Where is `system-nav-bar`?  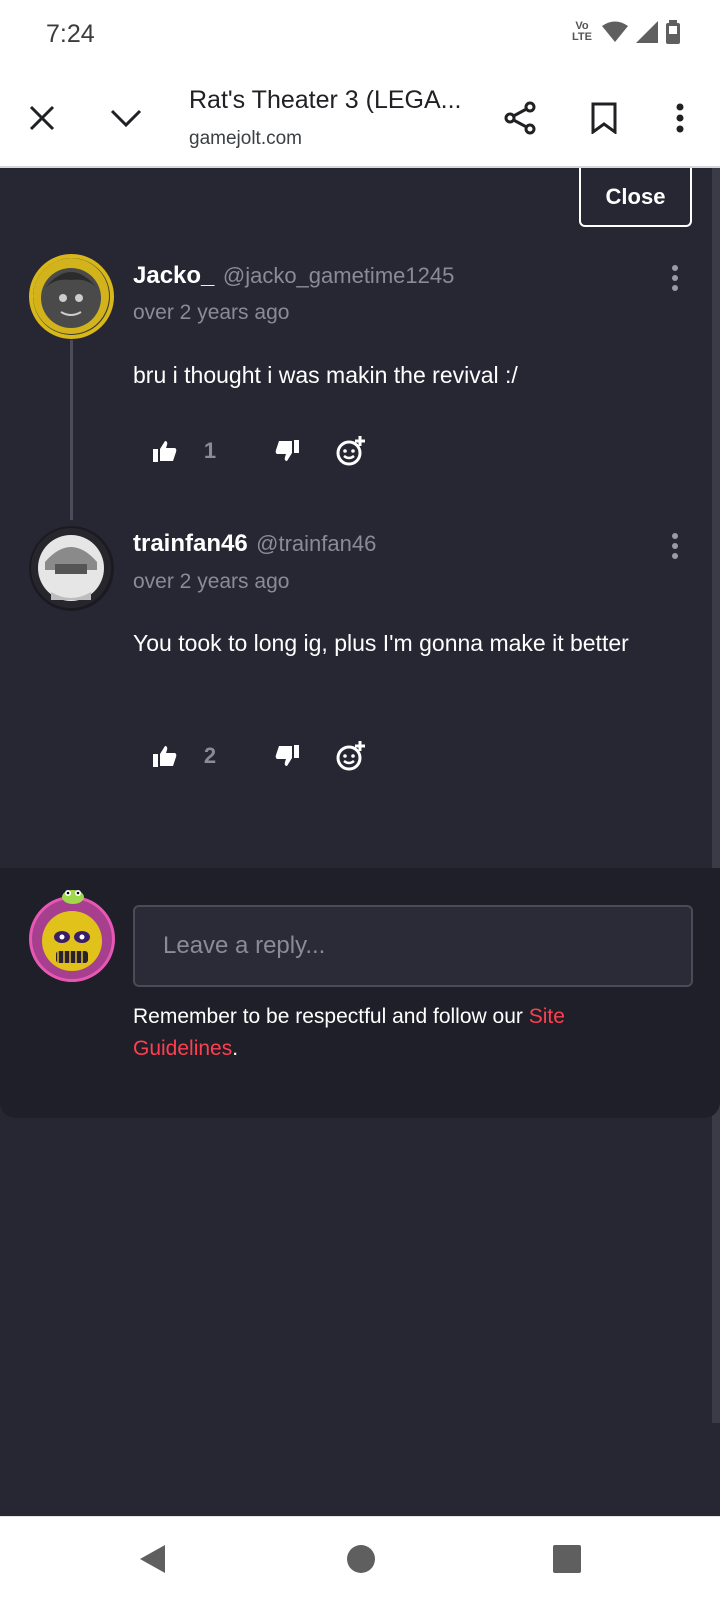 system-nav-bar is located at coordinates (360, 1558).